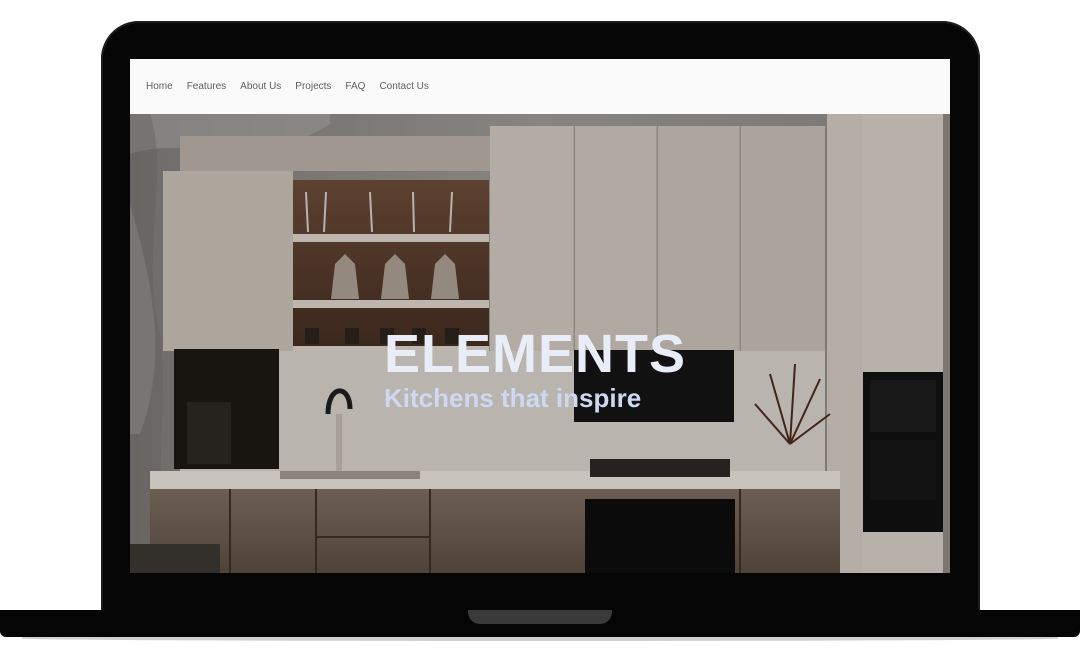 The height and width of the screenshot is (663, 1080). Describe the element at coordinates (535, 354) in the screenshot. I see `hero-title: ELEMENTS` at that location.